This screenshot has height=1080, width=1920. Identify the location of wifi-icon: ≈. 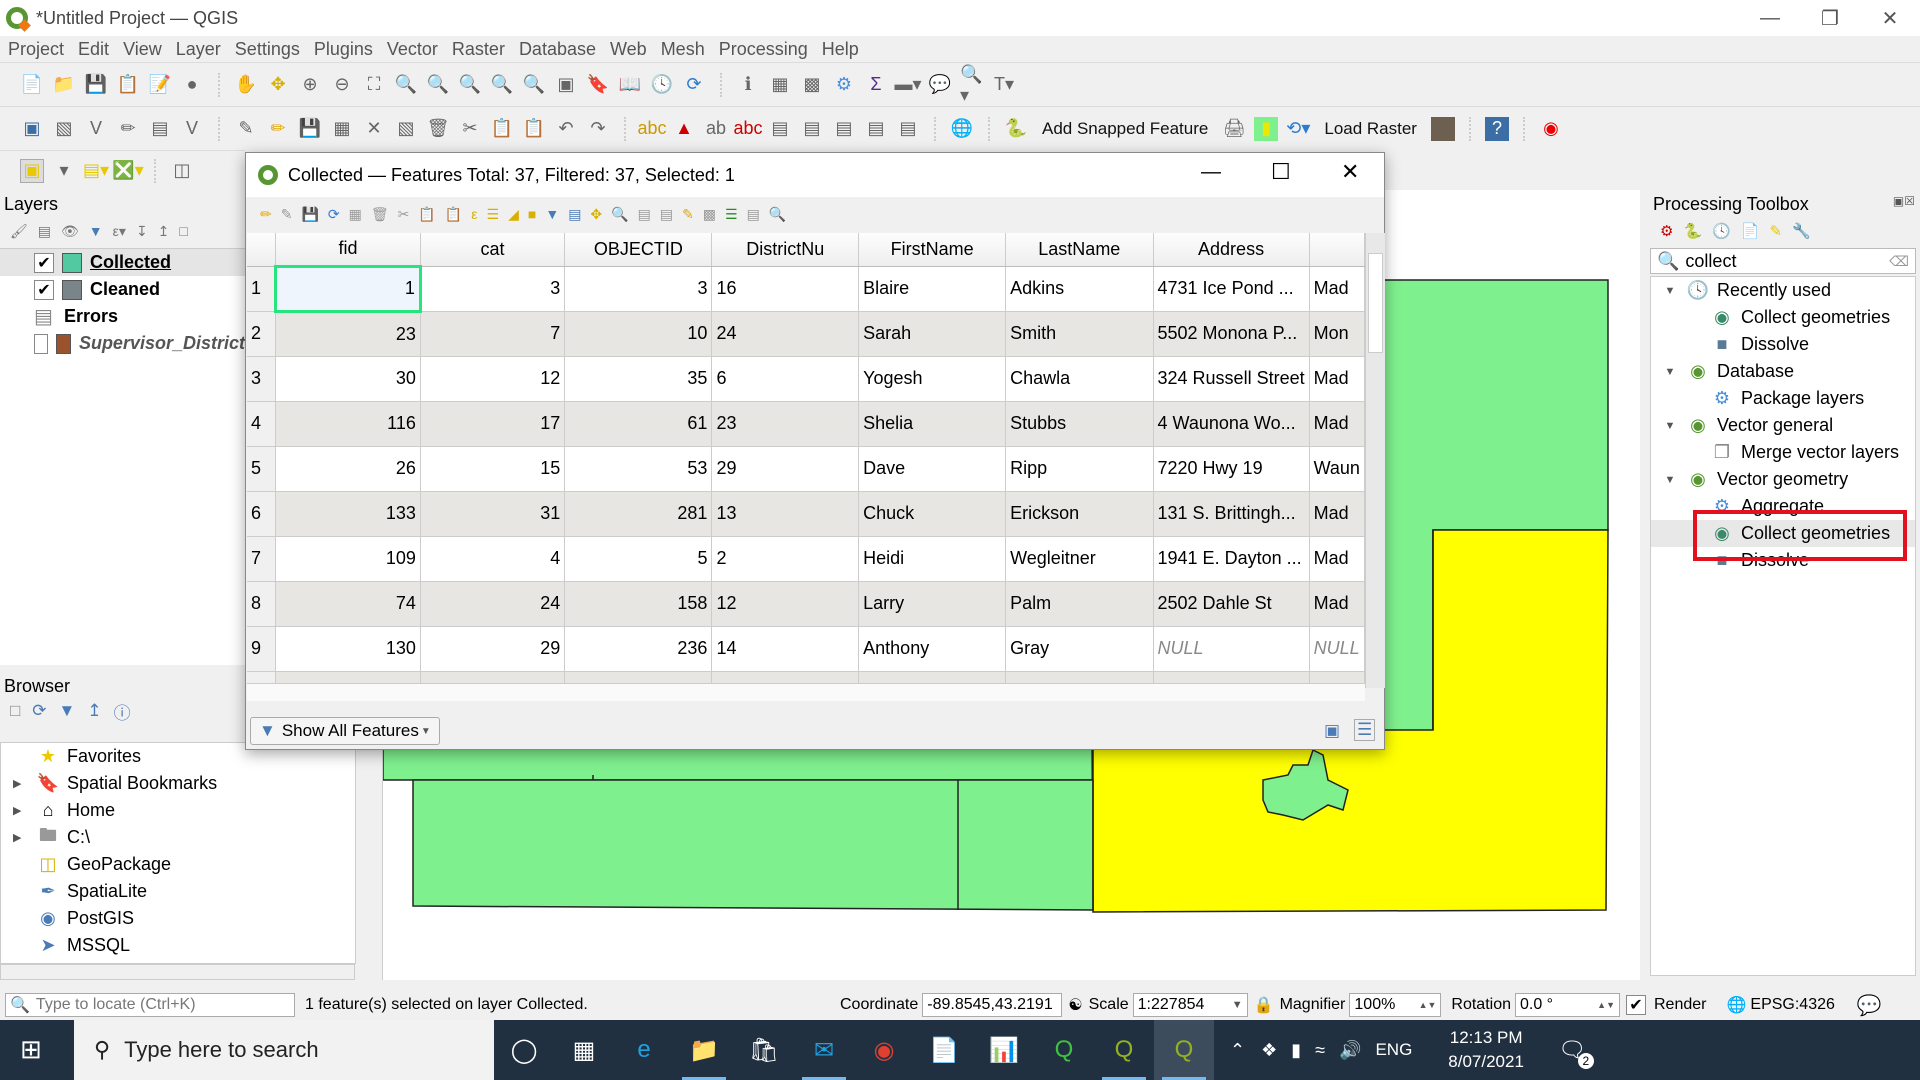
(1320, 1050).